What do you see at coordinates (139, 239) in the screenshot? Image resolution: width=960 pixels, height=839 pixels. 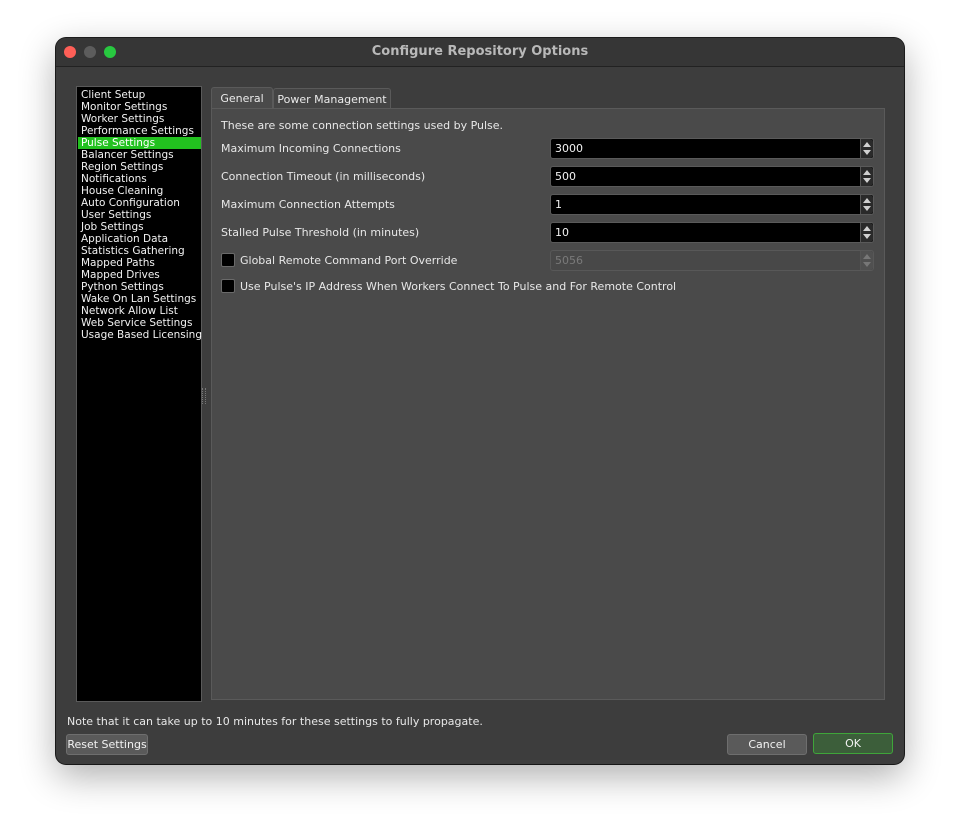 I see `sidebar-item: Application Data` at bounding box center [139, 239].